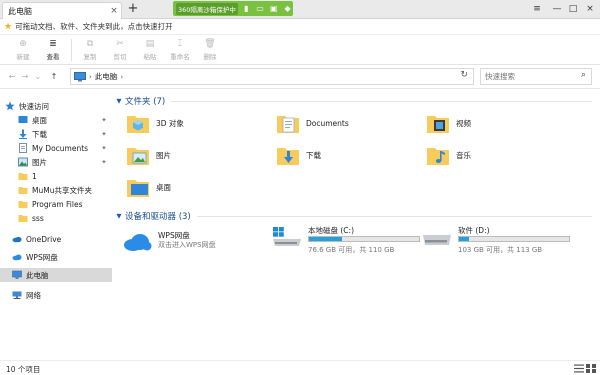 Image resolution: width=600 pixels, height=375 pixels. Describe the element at coordinates (23, 218) in the screenshot. I see `folder-icon` at that location.